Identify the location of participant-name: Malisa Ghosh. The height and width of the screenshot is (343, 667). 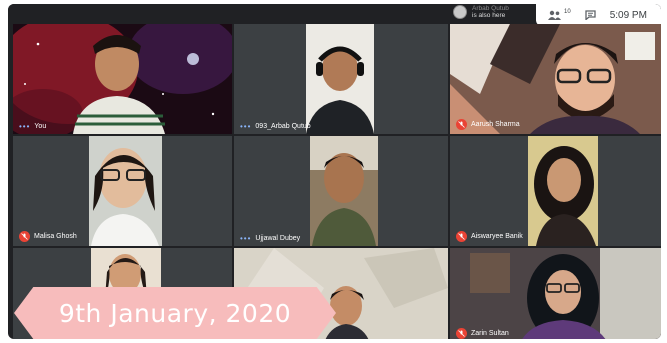
(55, 236).